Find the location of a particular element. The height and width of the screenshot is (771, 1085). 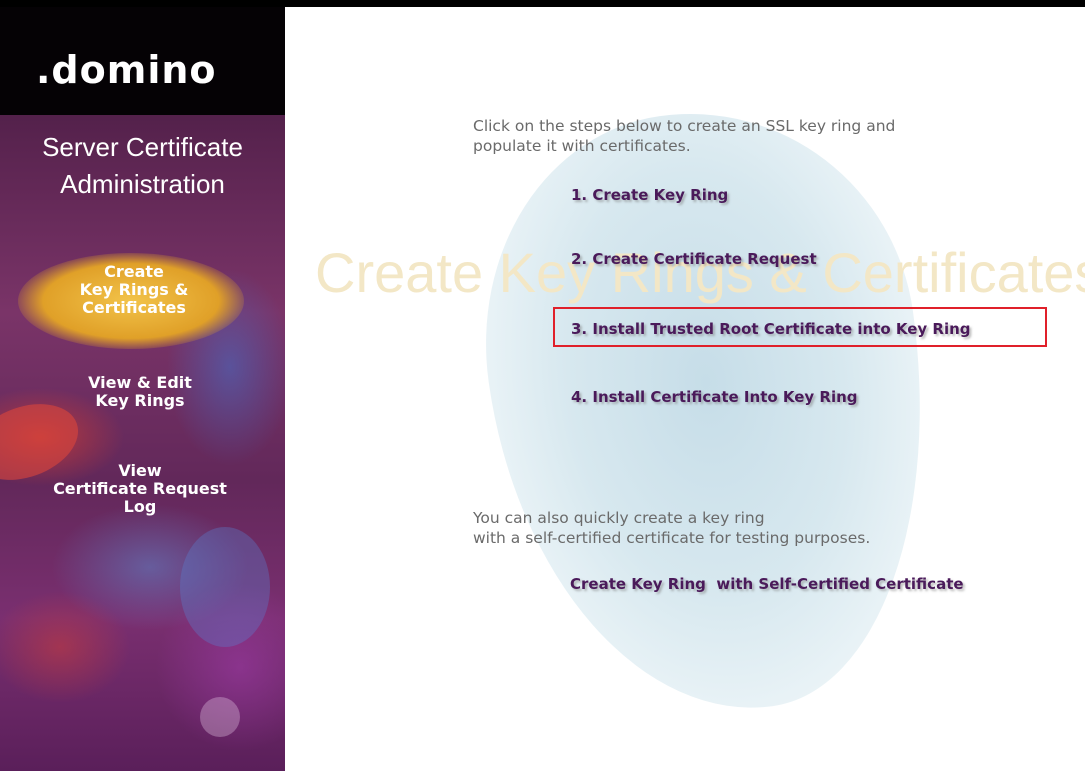

logo-band: .domino is located at coordinates (142, 61).